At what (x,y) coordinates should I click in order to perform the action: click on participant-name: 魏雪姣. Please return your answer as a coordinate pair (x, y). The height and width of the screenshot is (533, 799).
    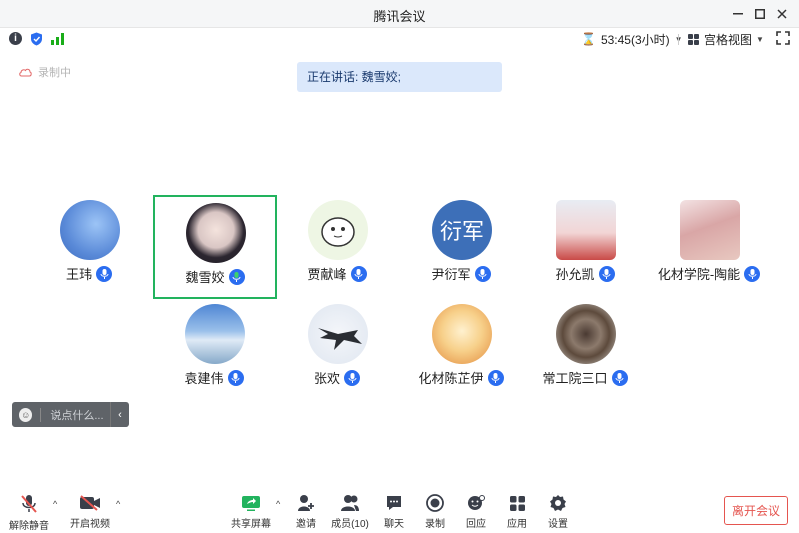
    Looking at the image, I should click on (205, 277).